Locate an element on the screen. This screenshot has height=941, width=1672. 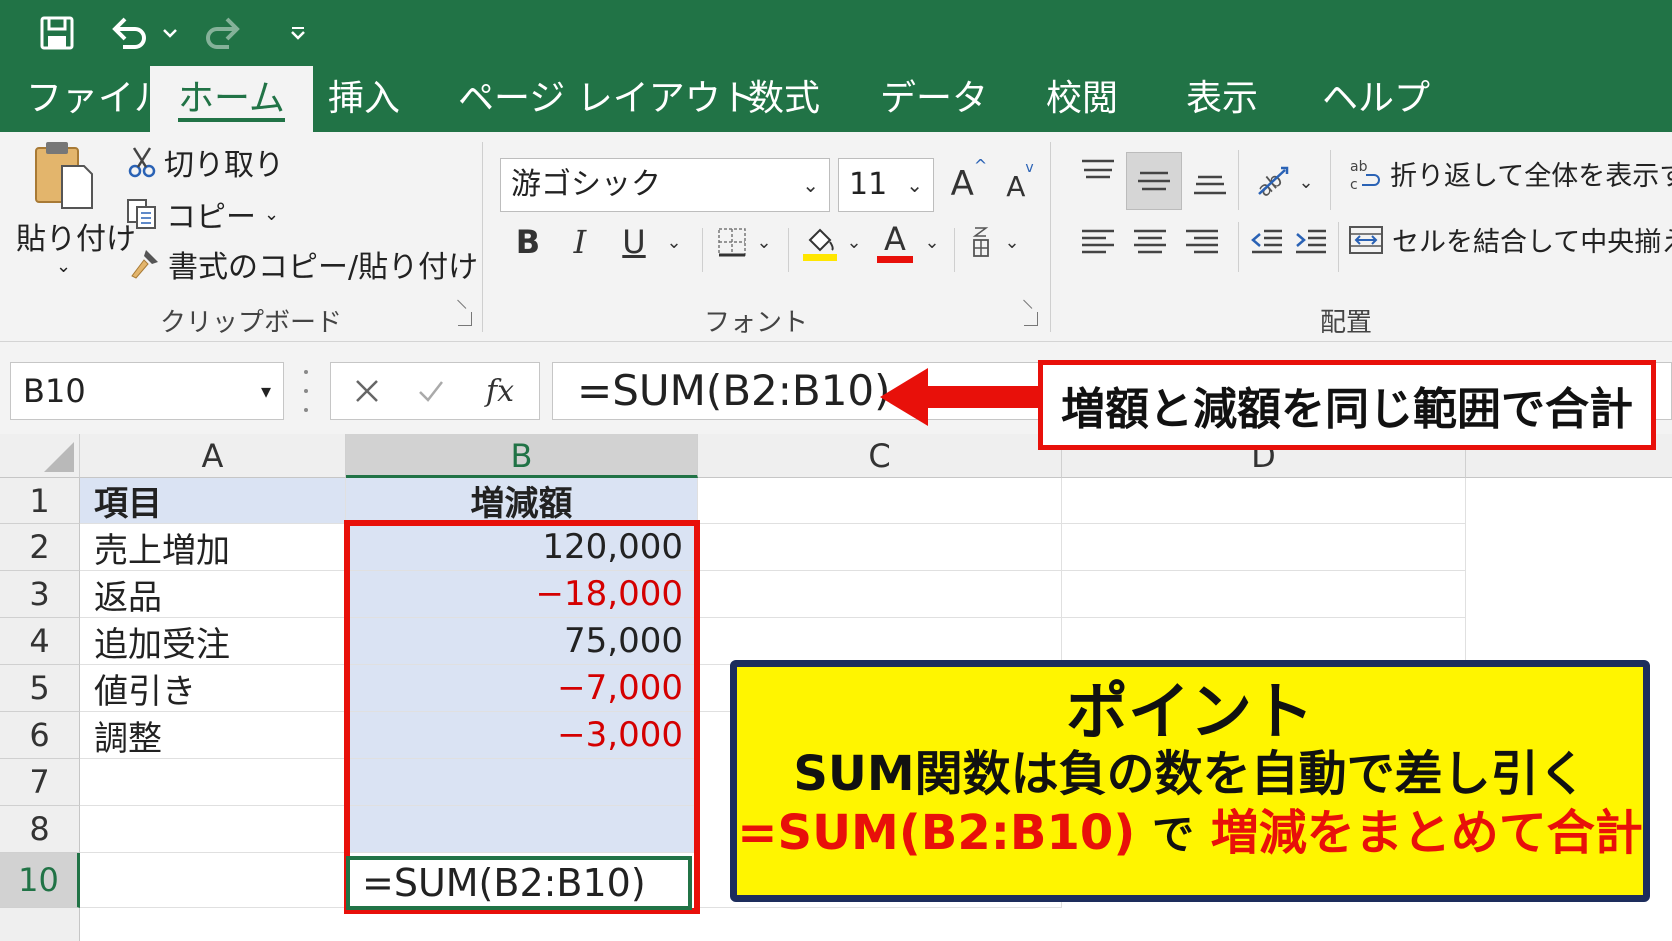
row-header is located at coordinates (40, 924).